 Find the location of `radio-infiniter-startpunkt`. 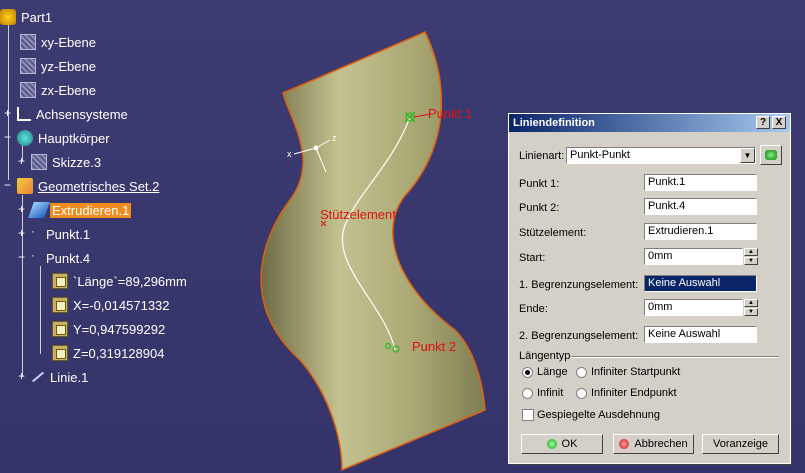

radio-infiniter-startpunkt is located at coordinates (581, 372).